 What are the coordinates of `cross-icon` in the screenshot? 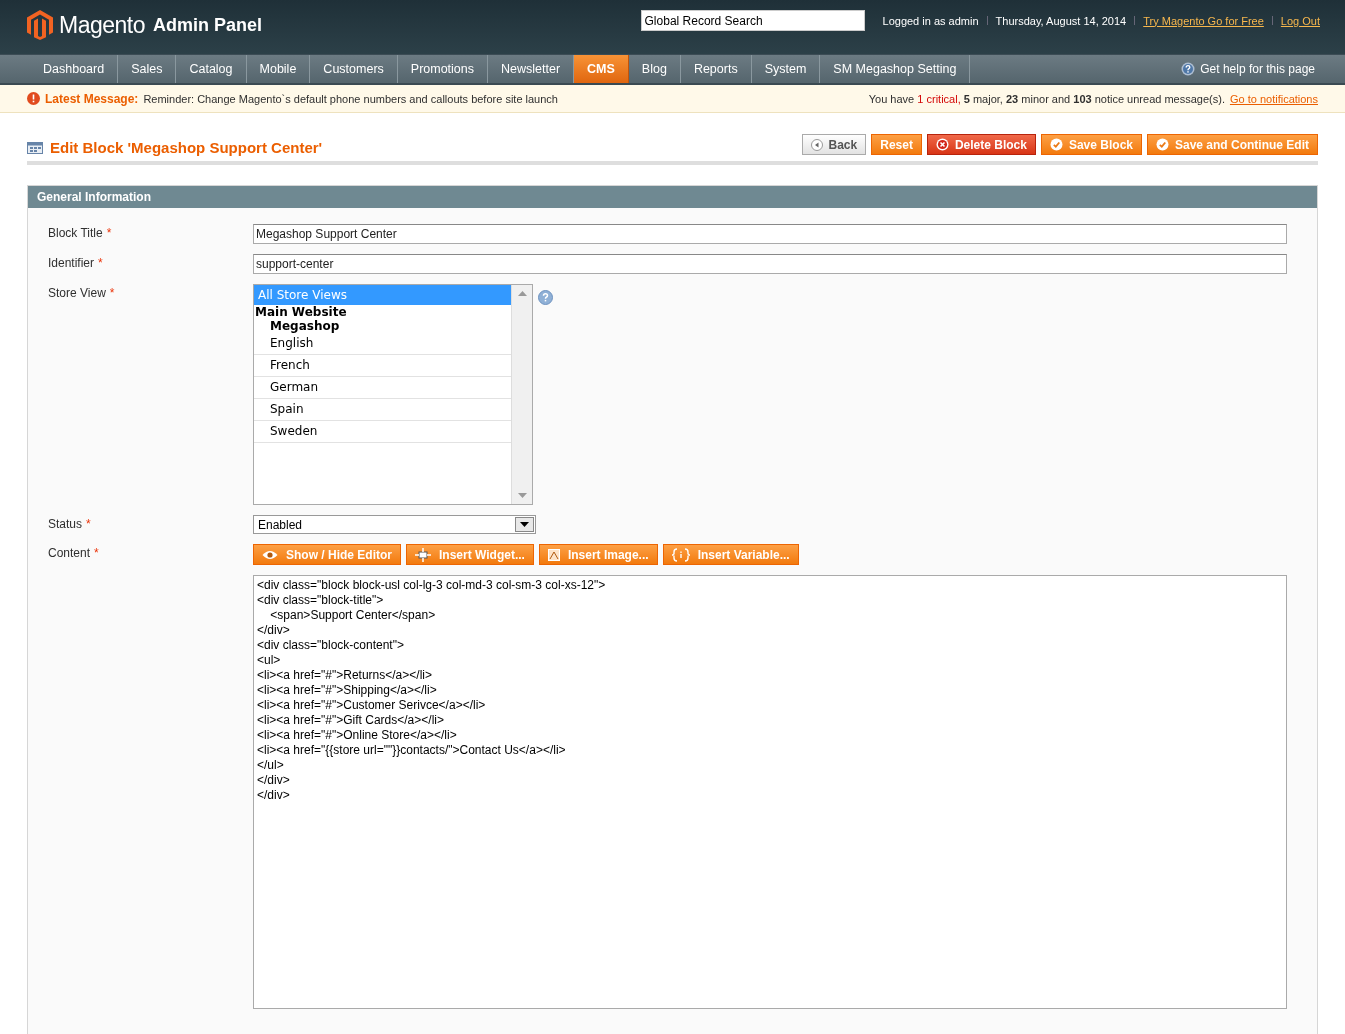 It's located at (942, 144).